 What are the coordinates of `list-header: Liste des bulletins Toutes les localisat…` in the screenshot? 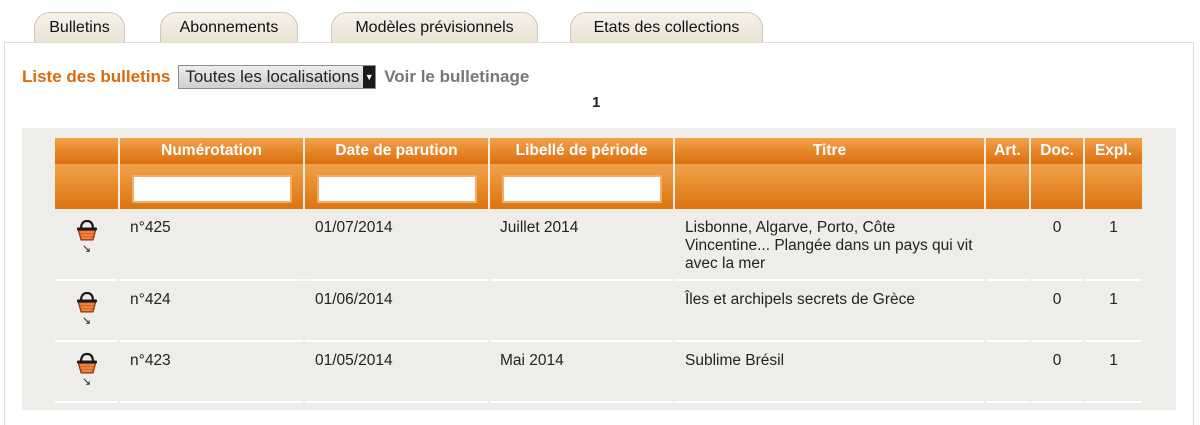 It's located at (275, 77).